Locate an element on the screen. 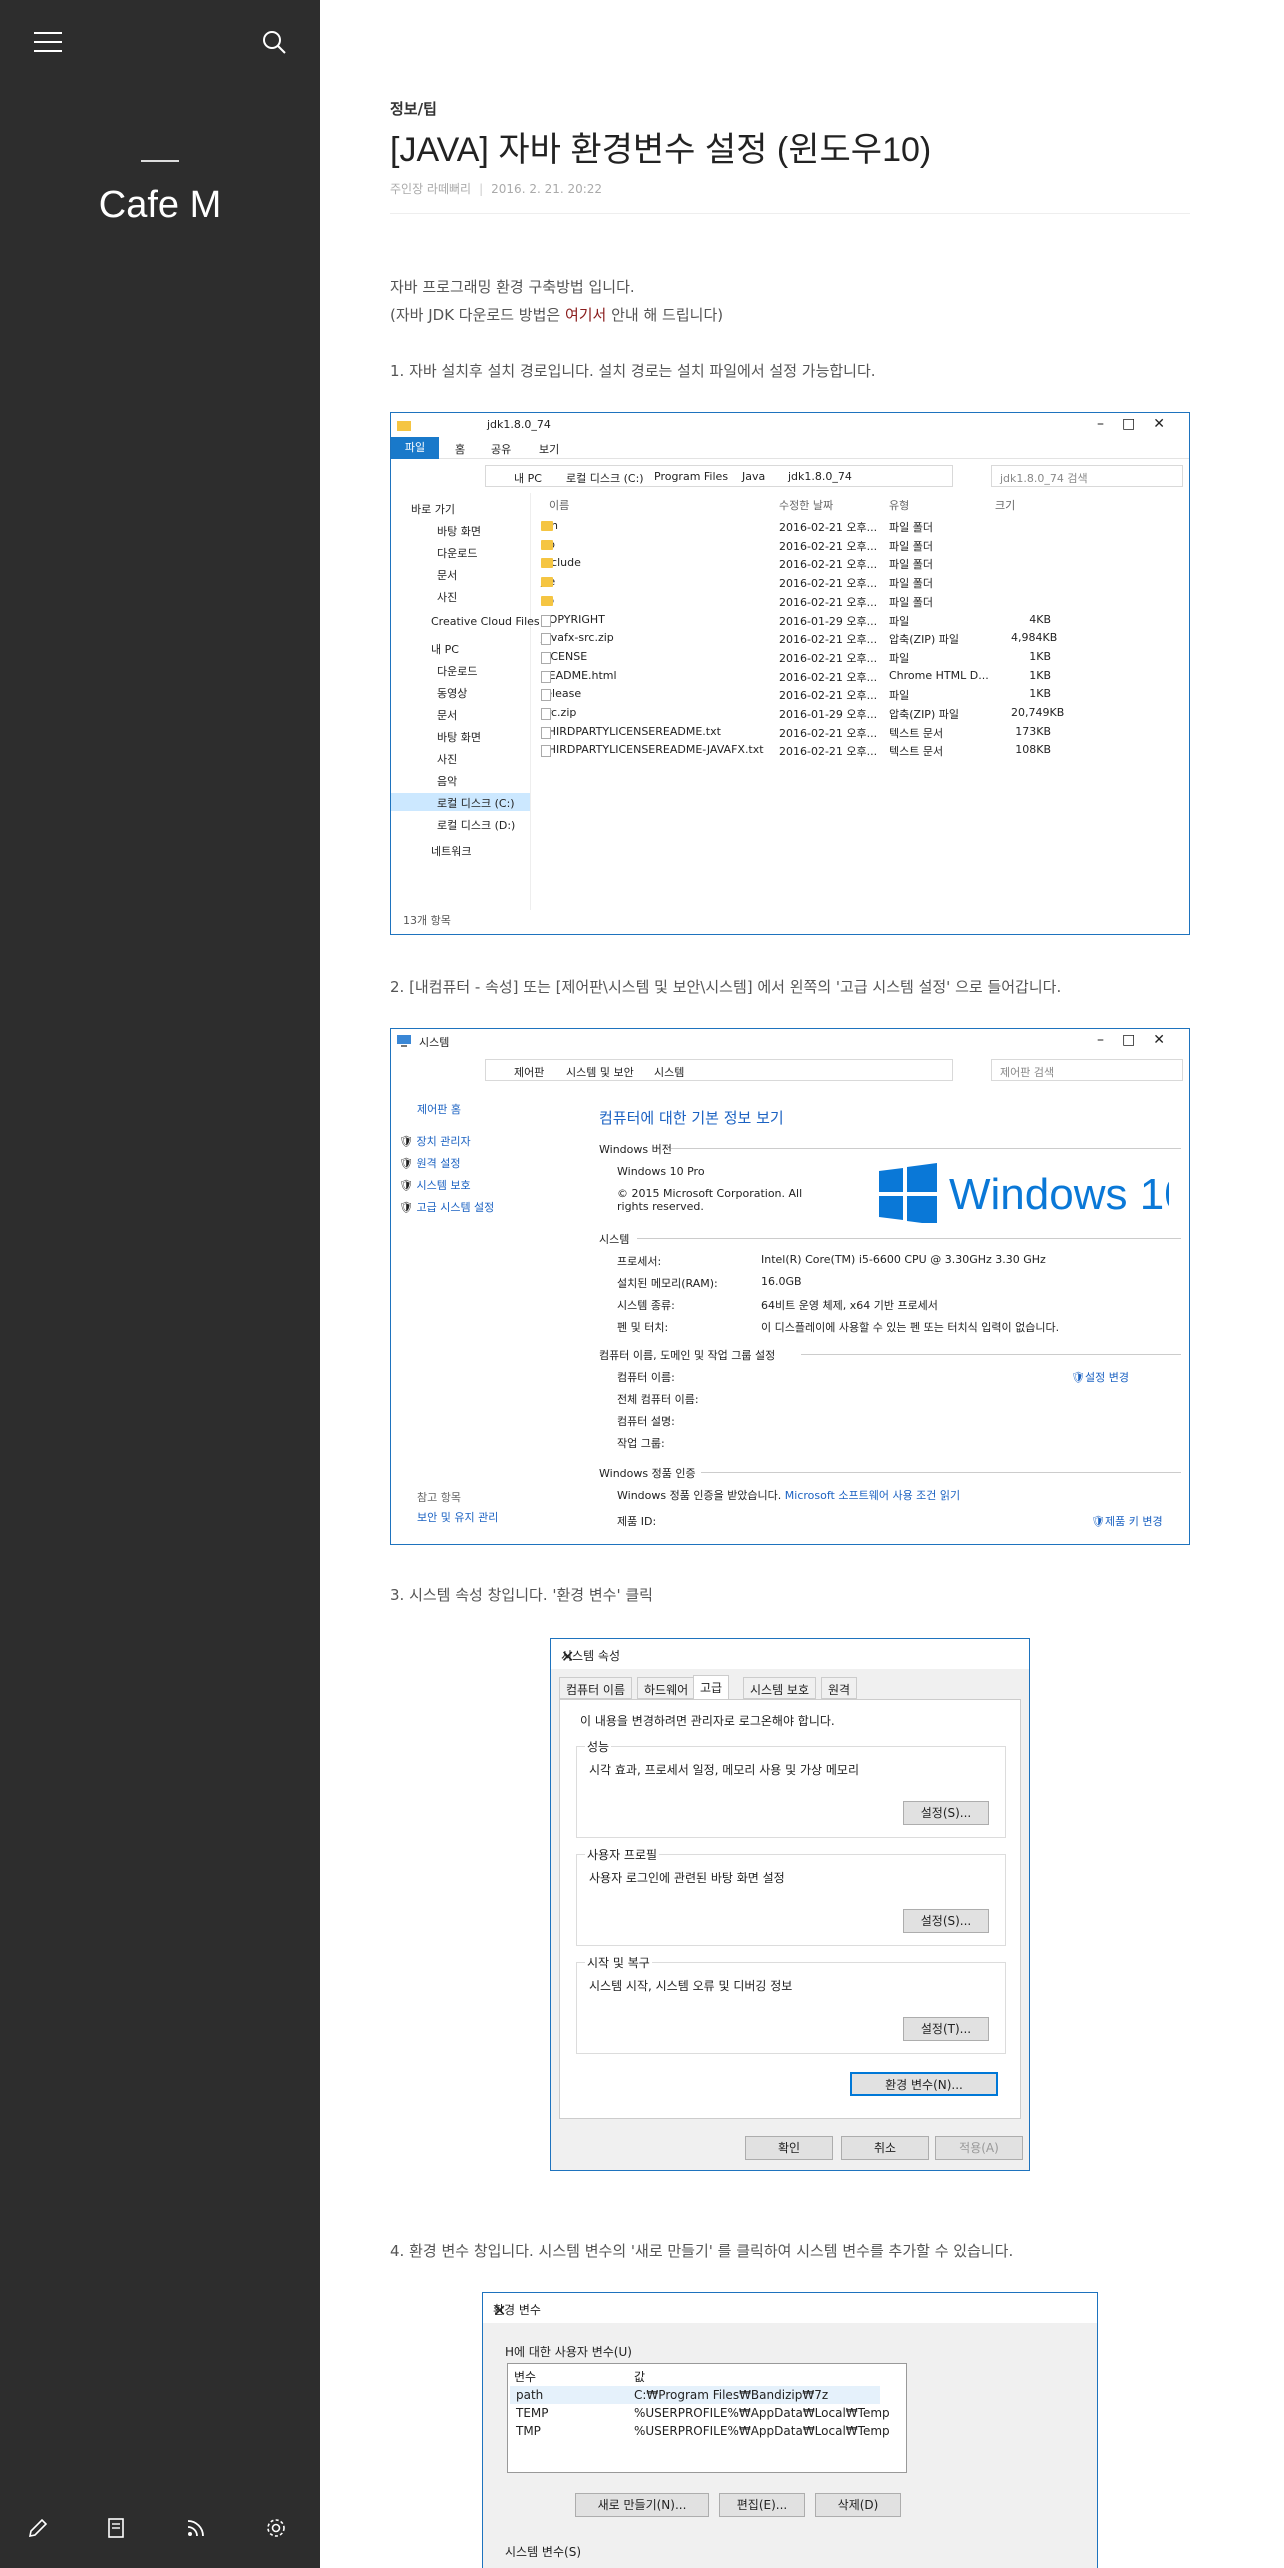 The image size is (1284, 2568). nav-downloads: 다운로드 is located at coordinates (457, 553).